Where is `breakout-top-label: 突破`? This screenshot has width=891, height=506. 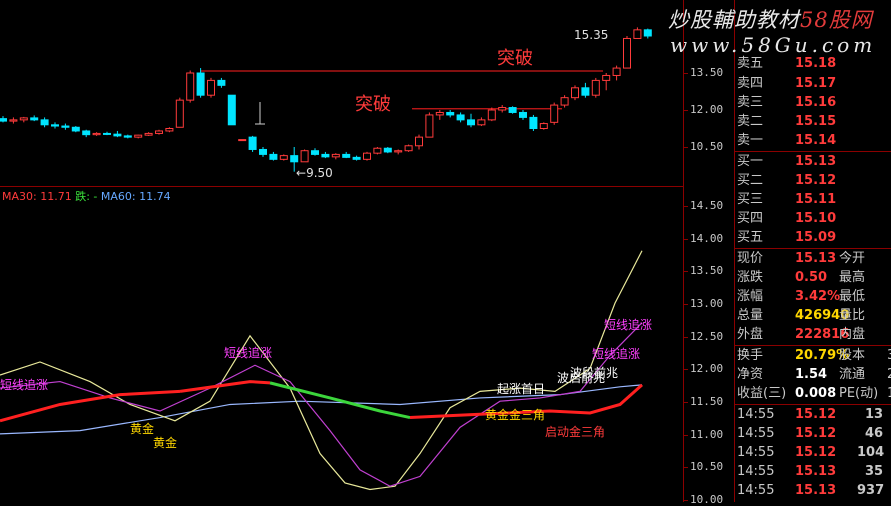
breakout-top-label: 突破 is located at coordinates (515, 58).